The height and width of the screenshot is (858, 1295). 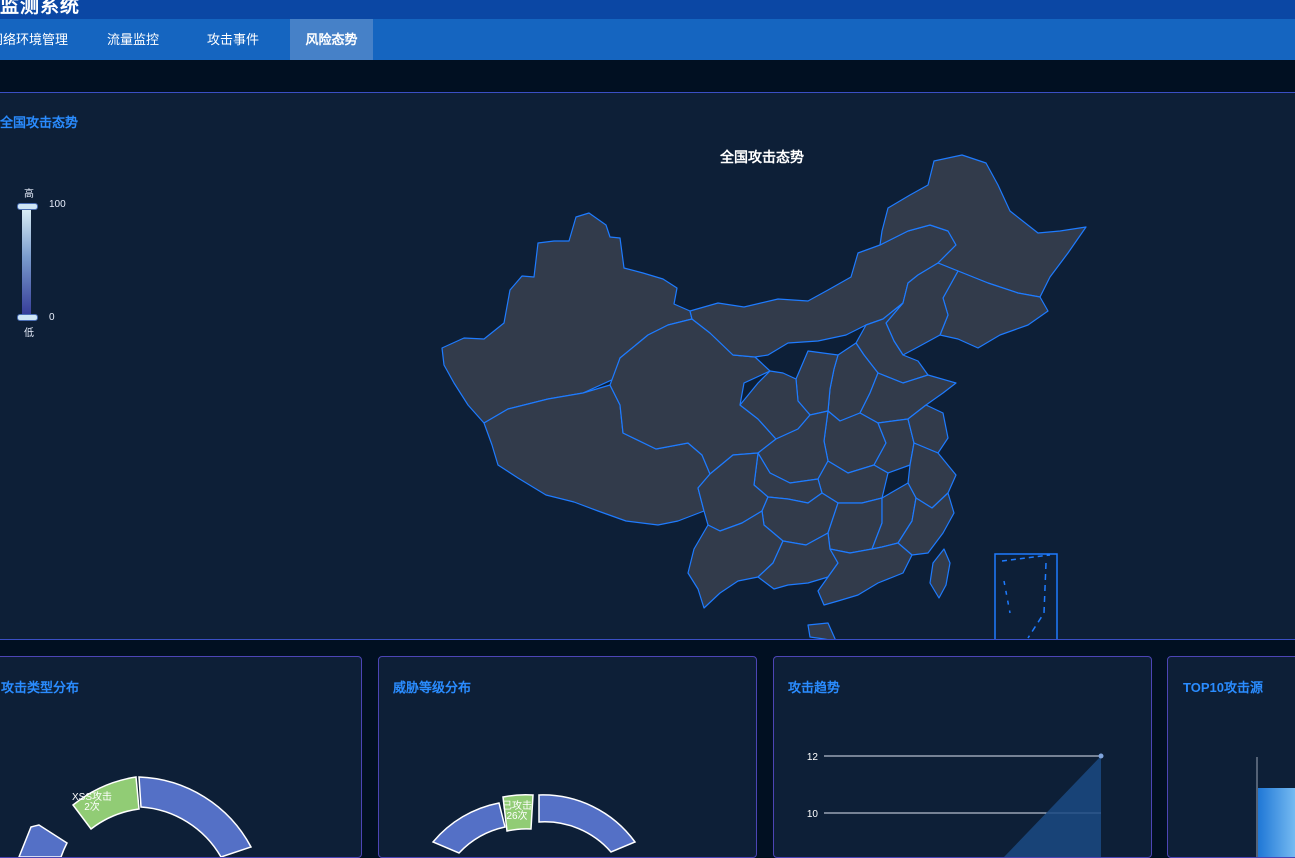 What do you see at coordinates (105, 803) in the screenshot?
I see `donut-slice-xss` at bounding box center [105, 803].